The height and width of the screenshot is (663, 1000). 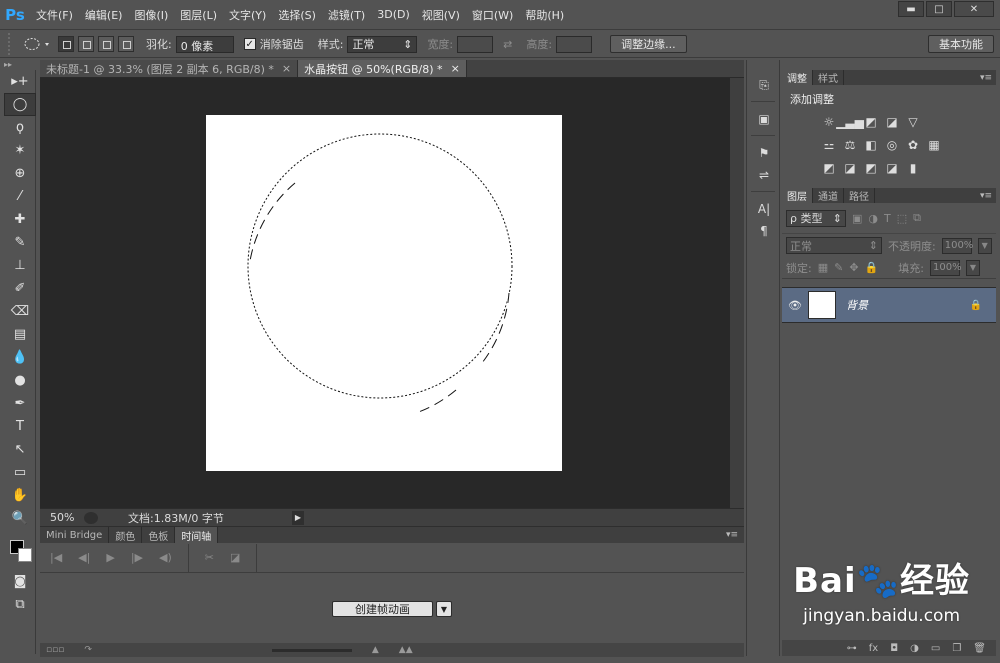 What do you see at coordinates (110, 557) in the screenshot?
I see `play-icon: ▶` at bounding box center [110, 557].